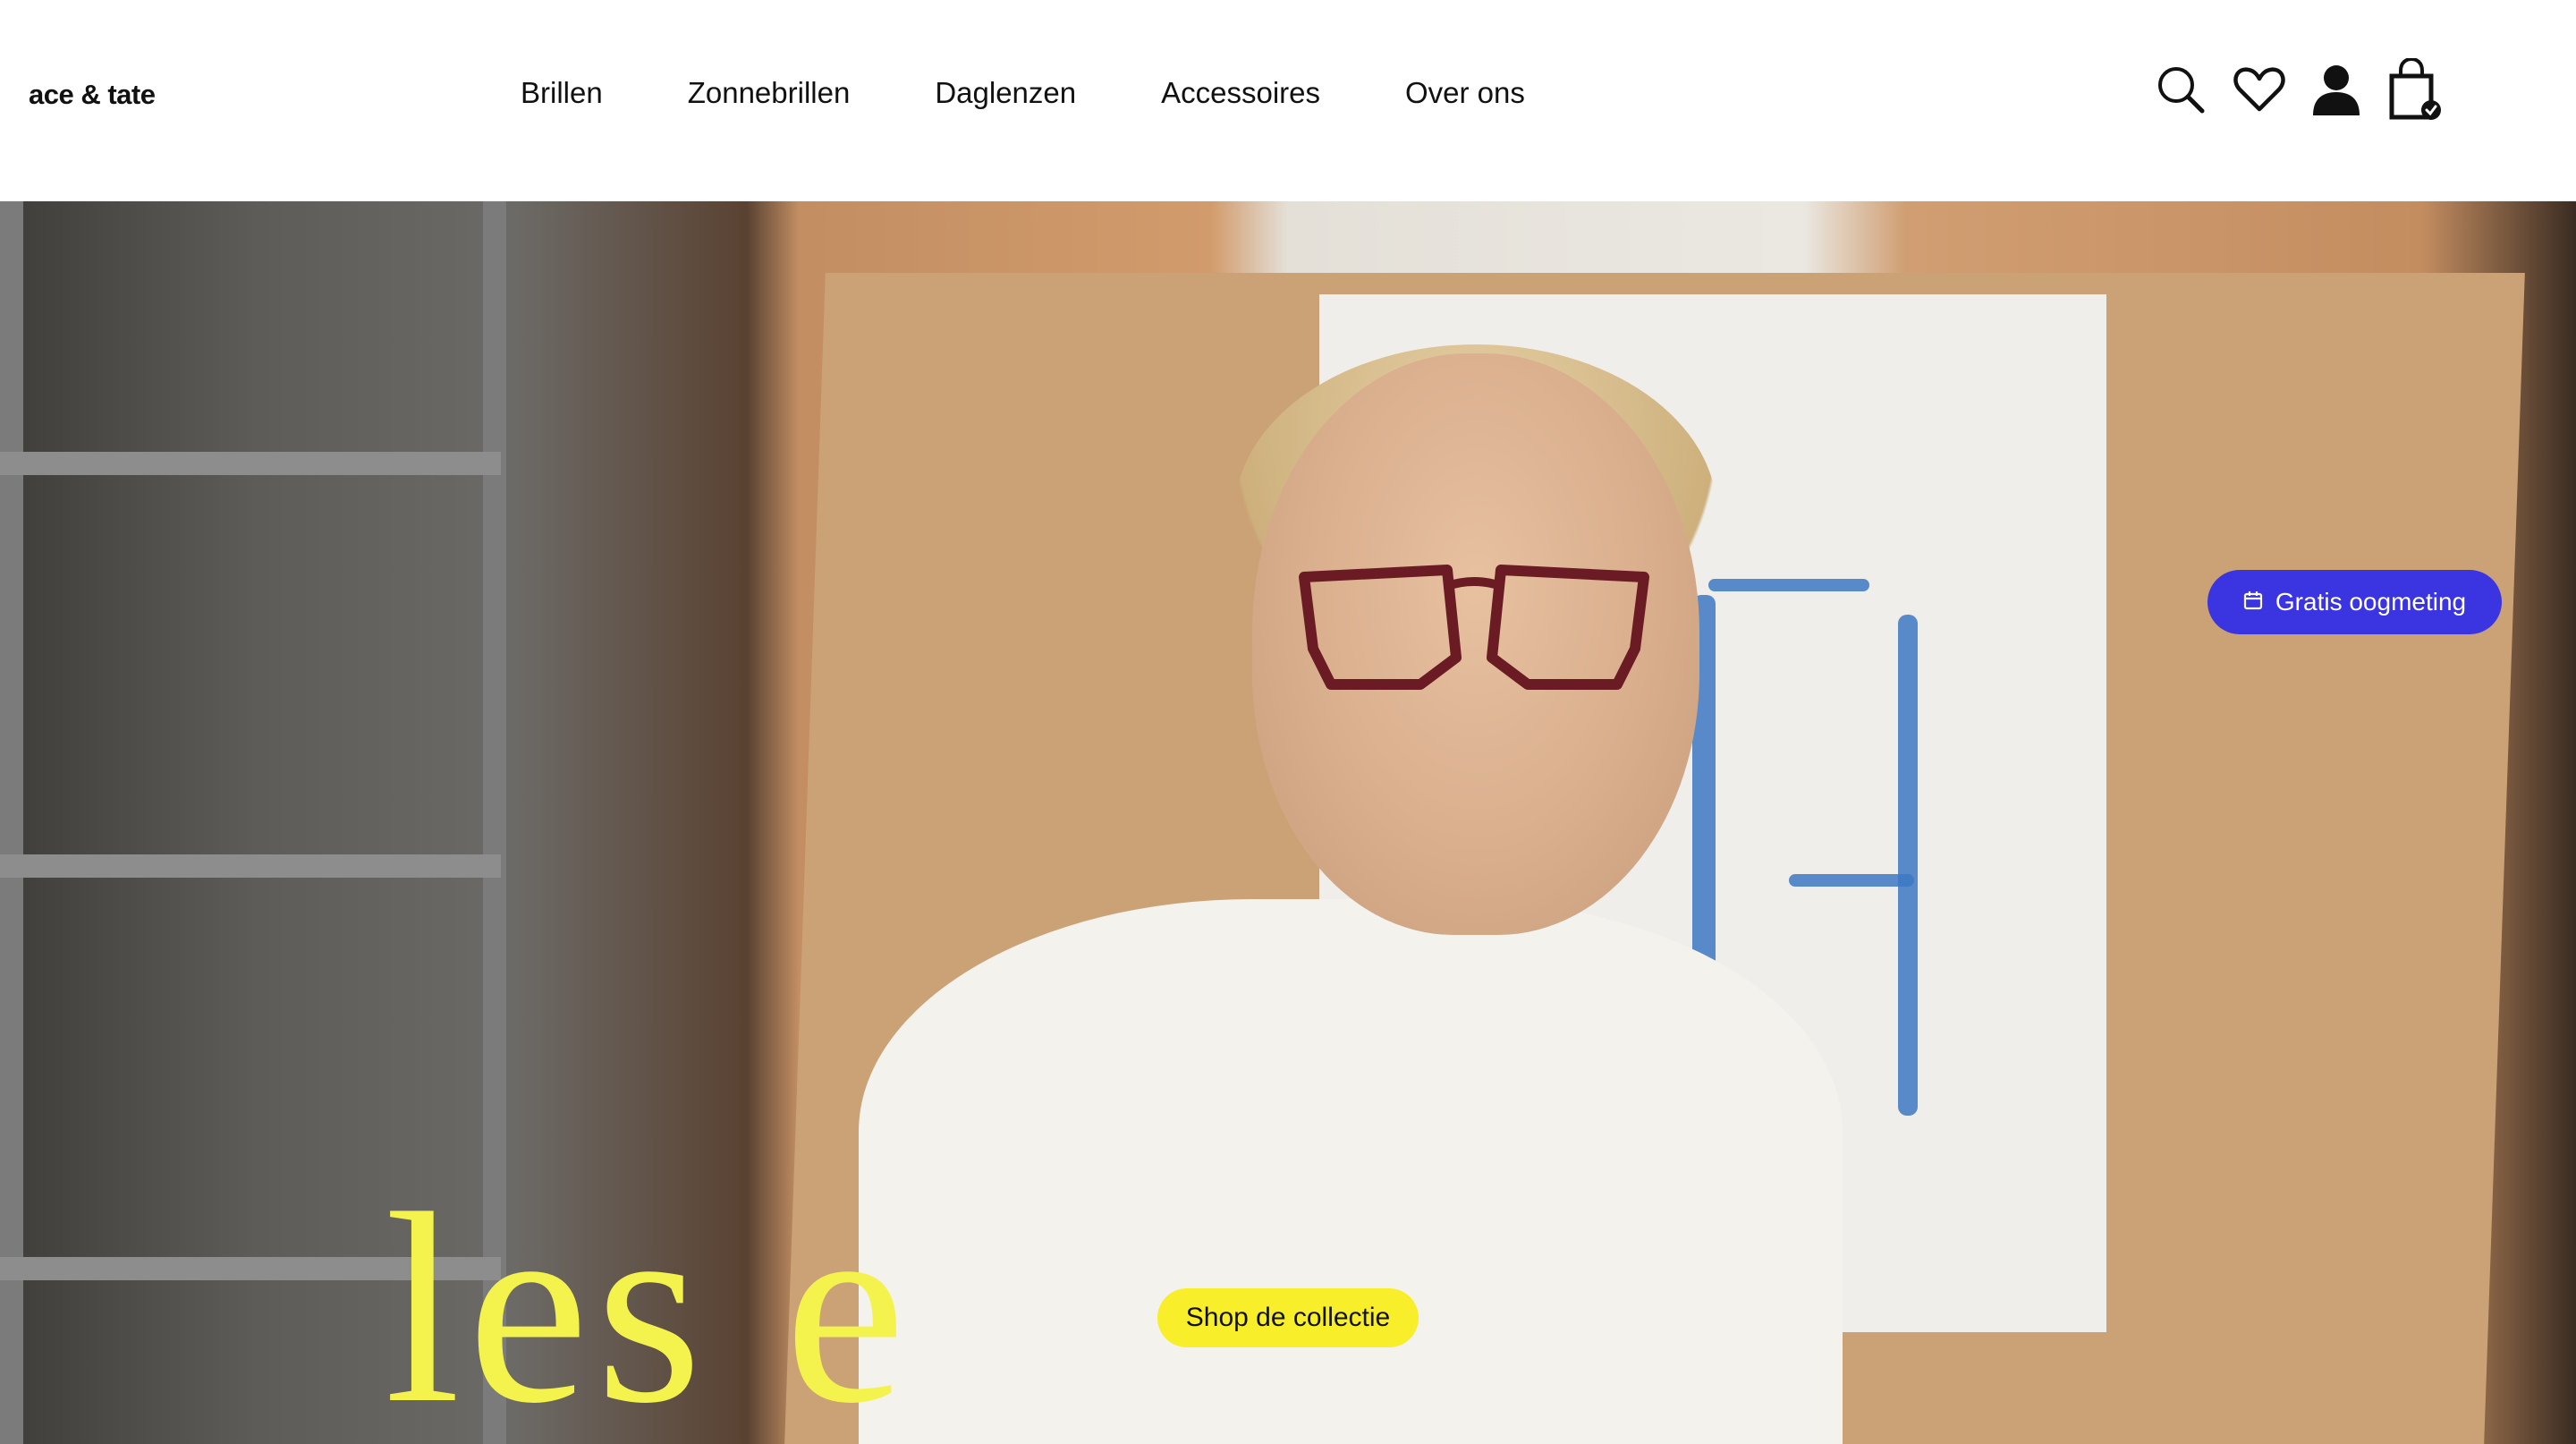 The image size is (2576, 1444). Describe the element at coordinates (1474, 627) in the screenshot. I see `glasses-image` at that location.